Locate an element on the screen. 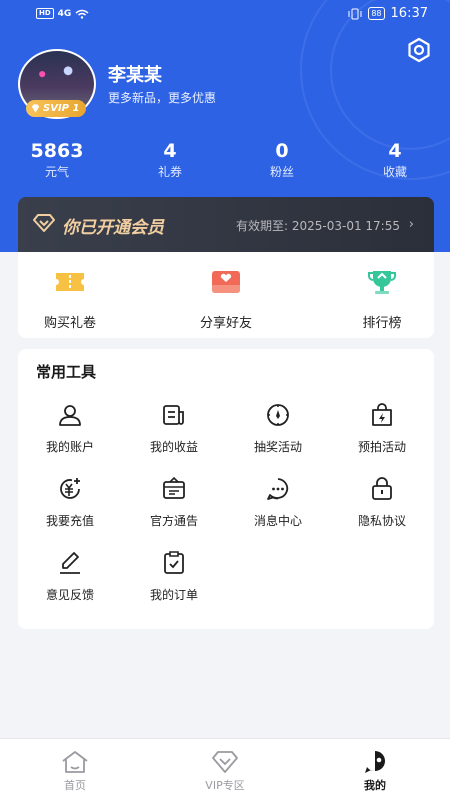  vip-gem-icon is located at coordinates (35, 108).